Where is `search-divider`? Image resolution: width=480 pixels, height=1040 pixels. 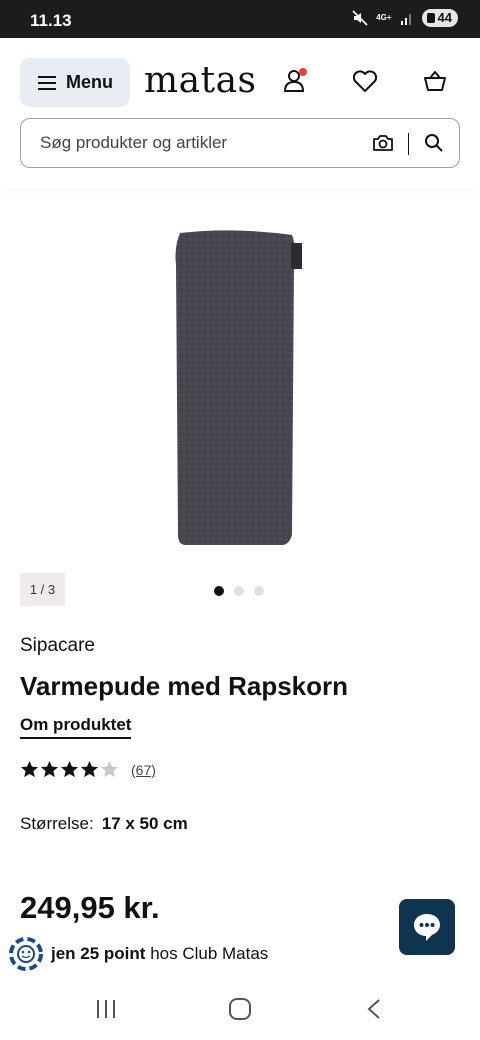
search-divider is located at coordinates (408, 144).